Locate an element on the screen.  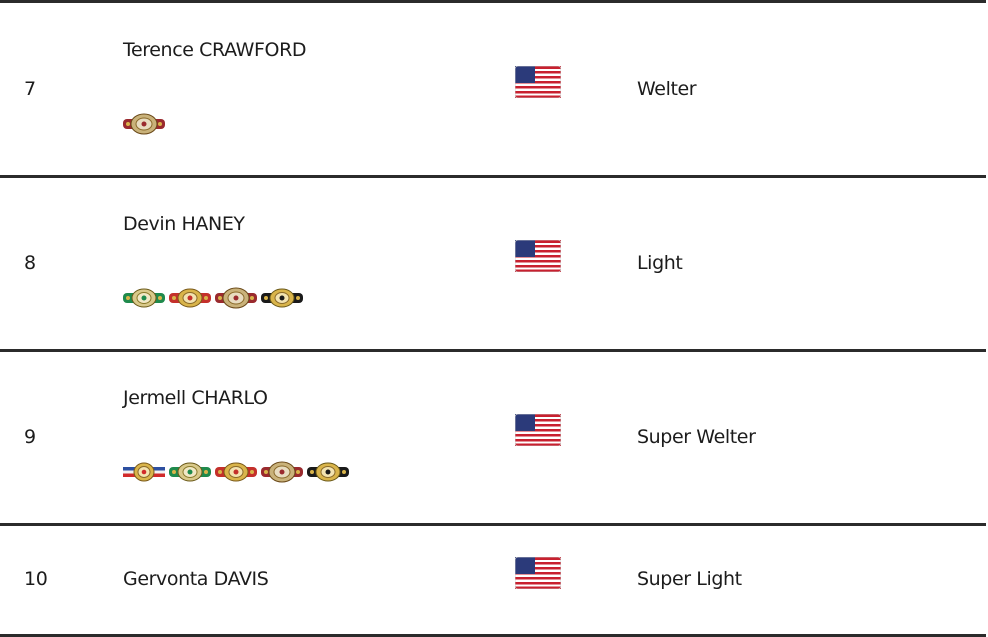
boxer-name: Devin HANEY is located at coordinates (184, 224).